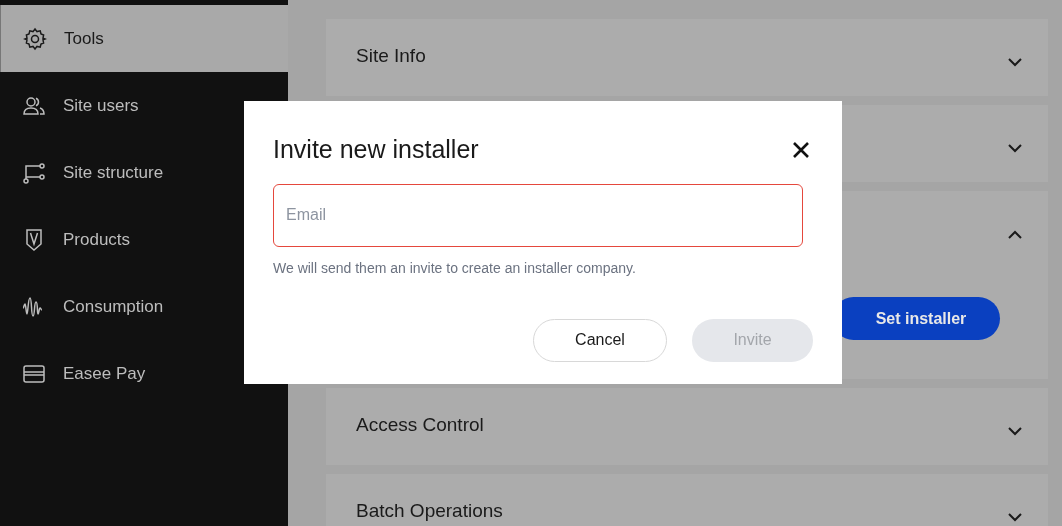 The height and width of the screenshot is (526, 1062). What do you see at coordinates (144, 373) in the screenshot?
I see `sidebar-item: Easee Pay` at bounding box center [144, 373].